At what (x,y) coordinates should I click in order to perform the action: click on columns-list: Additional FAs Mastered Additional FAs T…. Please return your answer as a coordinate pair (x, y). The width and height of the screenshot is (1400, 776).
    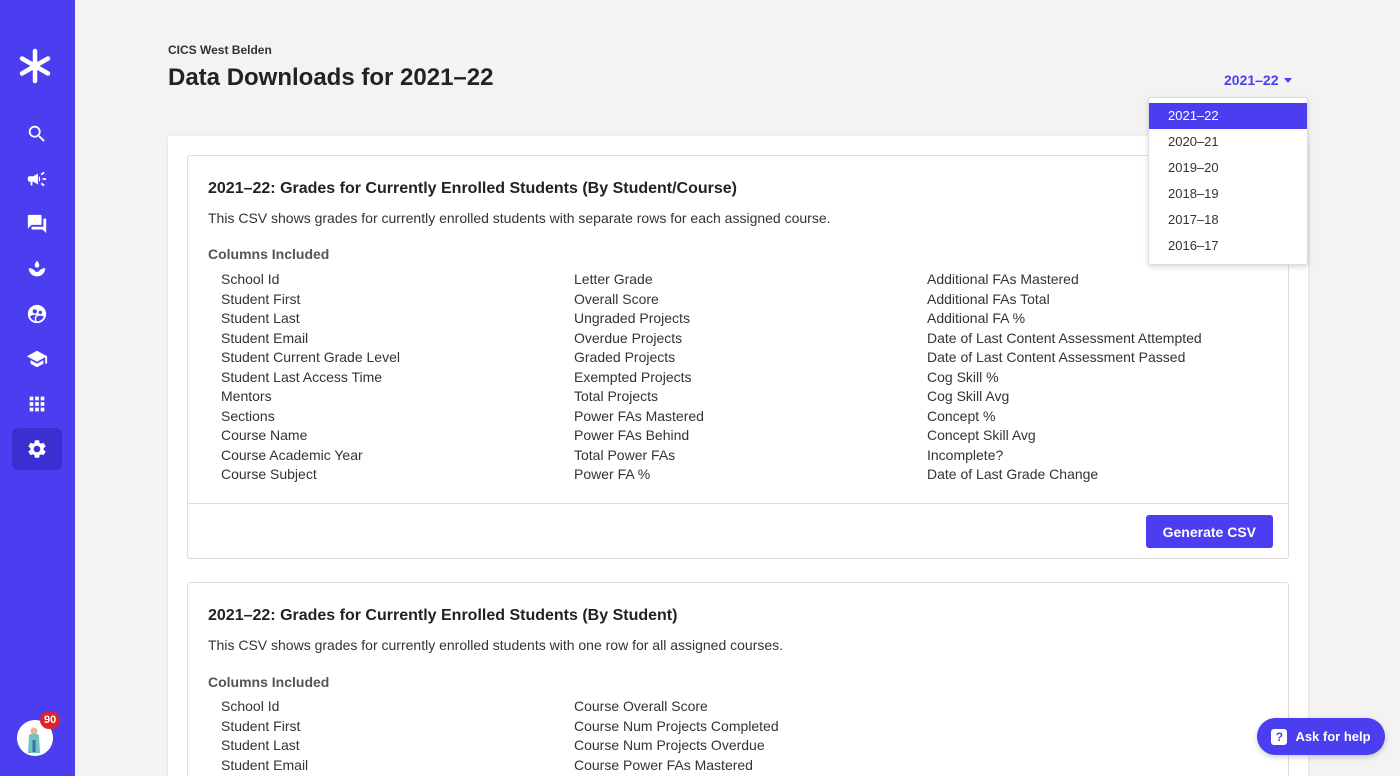
    Looking at the image, I should click on (1064, 377).